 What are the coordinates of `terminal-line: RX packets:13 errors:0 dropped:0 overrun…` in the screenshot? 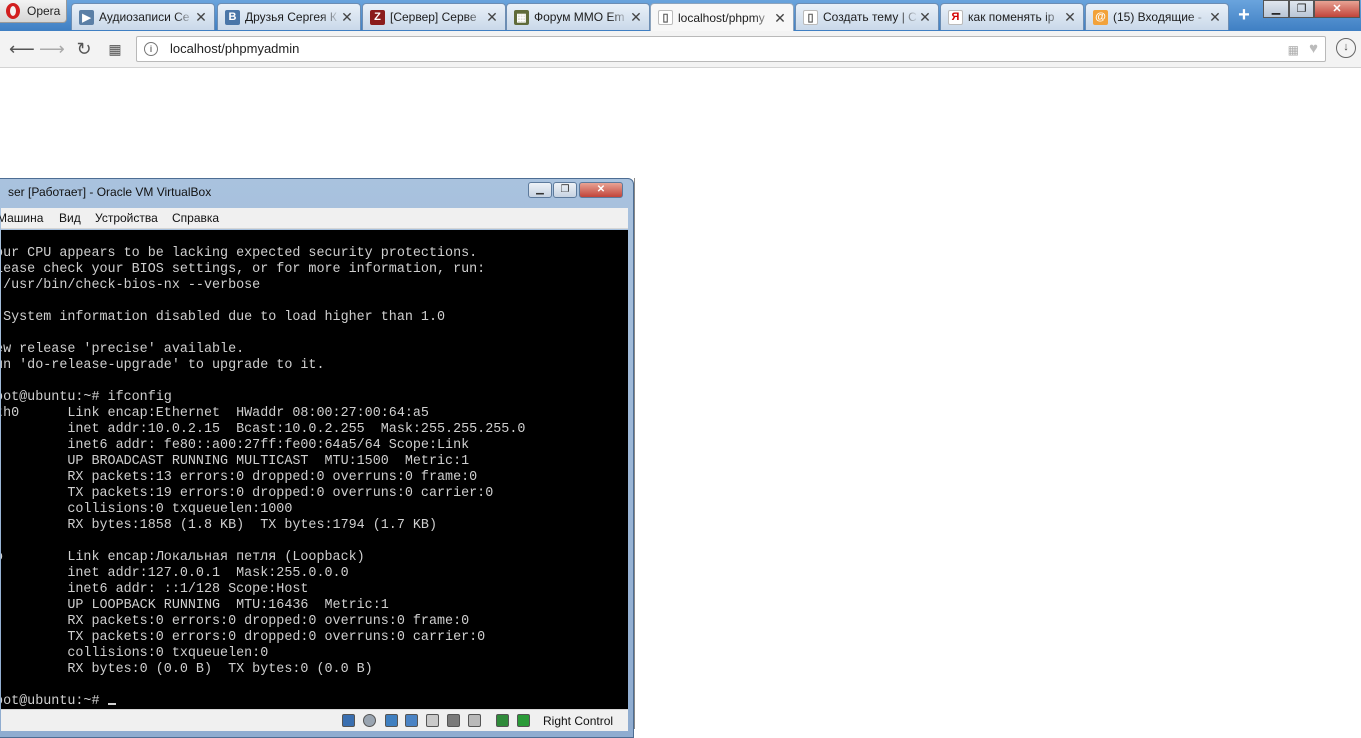 It's located at (239, 477).